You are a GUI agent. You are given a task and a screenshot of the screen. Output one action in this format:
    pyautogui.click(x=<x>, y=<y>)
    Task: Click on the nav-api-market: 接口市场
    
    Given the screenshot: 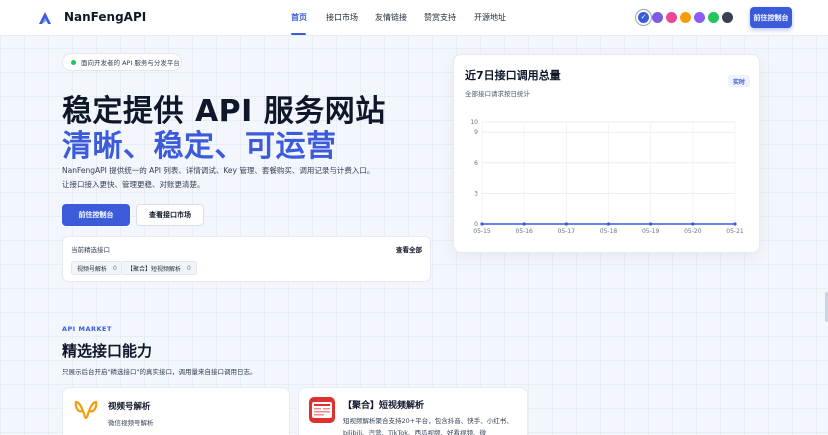 What is the action you would take?
    pyautogui.click(x=342, y=17)
    